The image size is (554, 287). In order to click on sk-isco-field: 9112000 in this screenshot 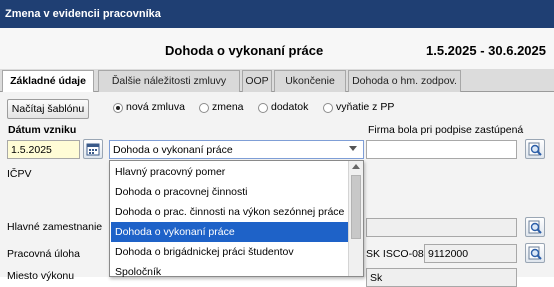, I will do `click(470, 253)`.